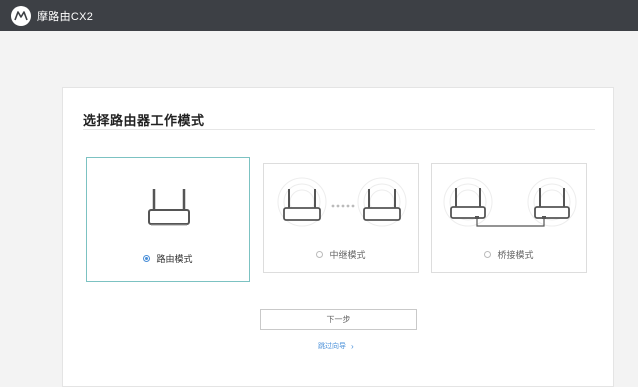  I want to click on mode-label-text: 中继模式, so click(347, 255).